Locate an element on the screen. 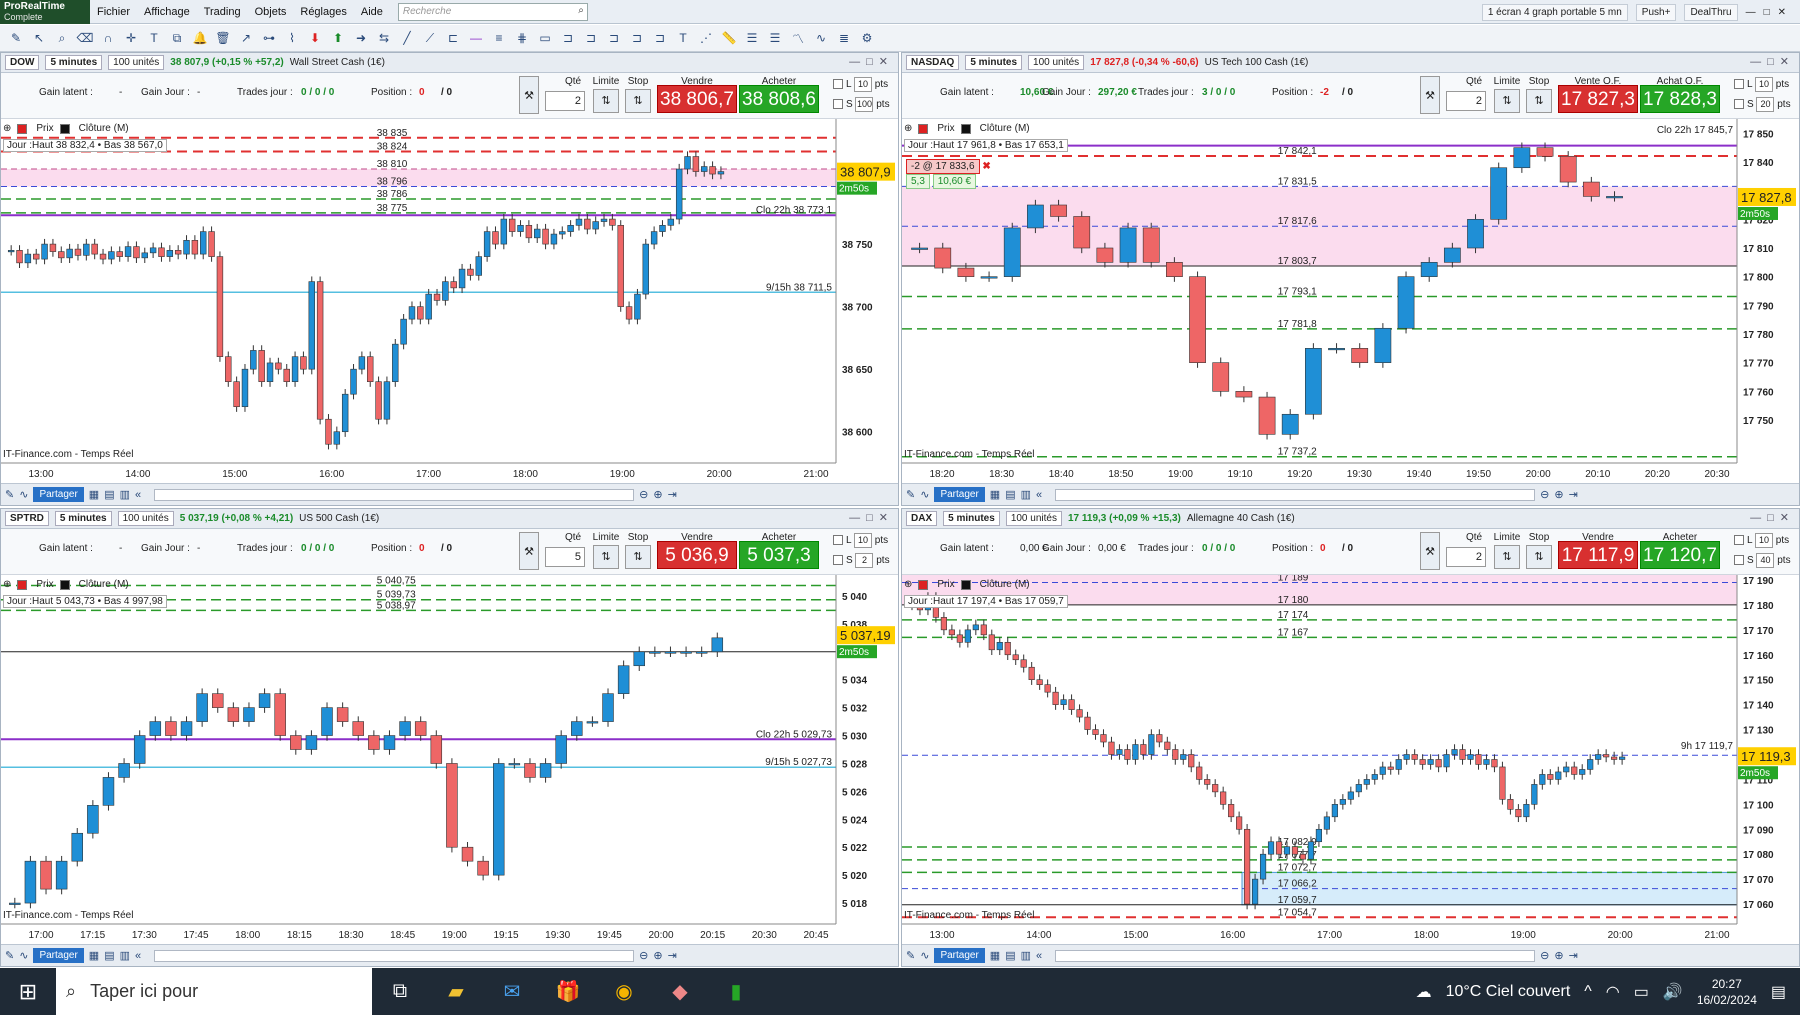 The height and width of the screenshot is (1015, 1800). segment-icon: ⊏ is located at coordinates (453, 38).